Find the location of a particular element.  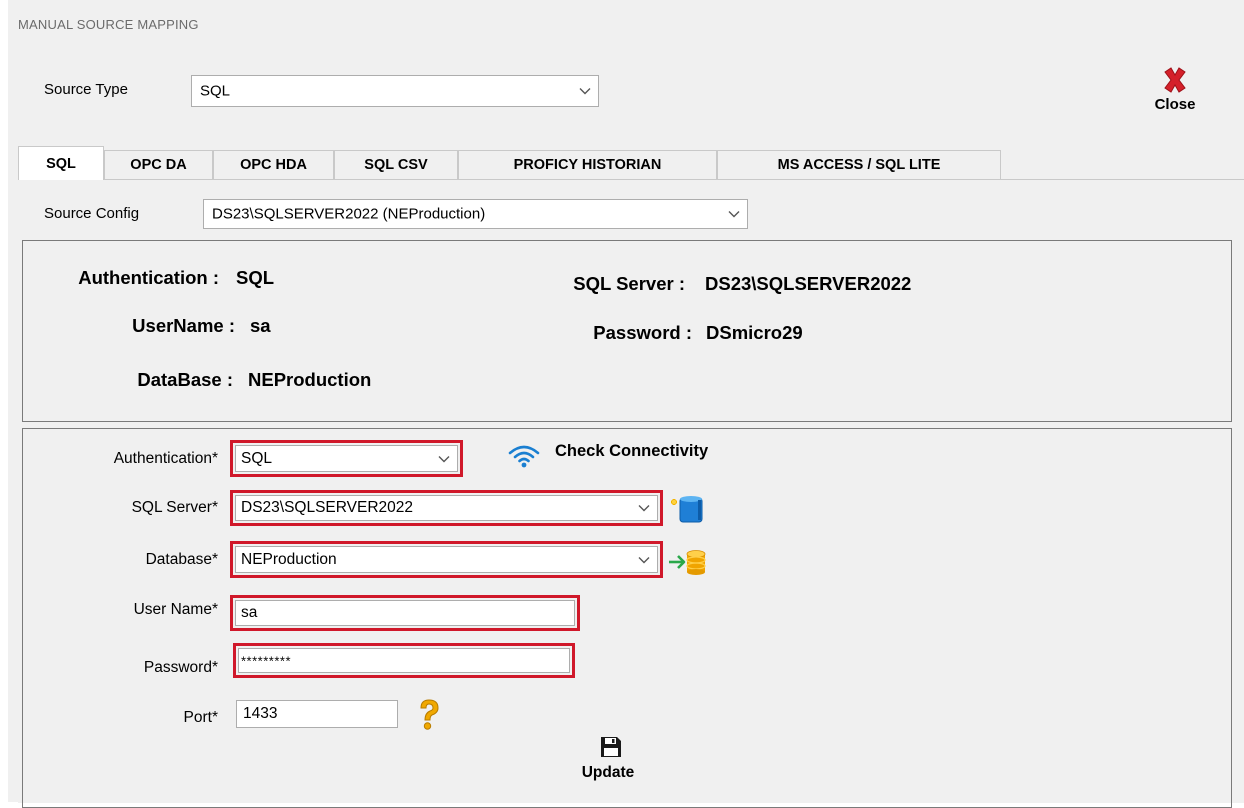

summary-authentication-value: SQL is located at coordinates (255, 277).